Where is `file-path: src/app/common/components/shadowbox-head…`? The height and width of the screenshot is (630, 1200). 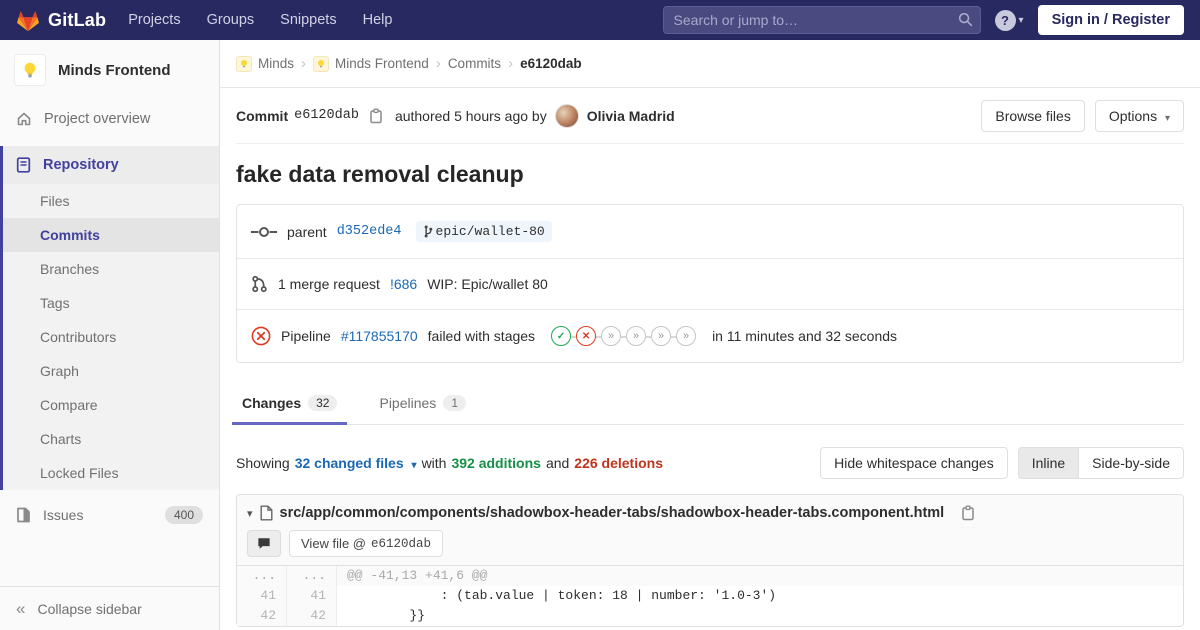 file-path: src/app/common/components/shadowbox-head… is located at coordinates (612, 513).